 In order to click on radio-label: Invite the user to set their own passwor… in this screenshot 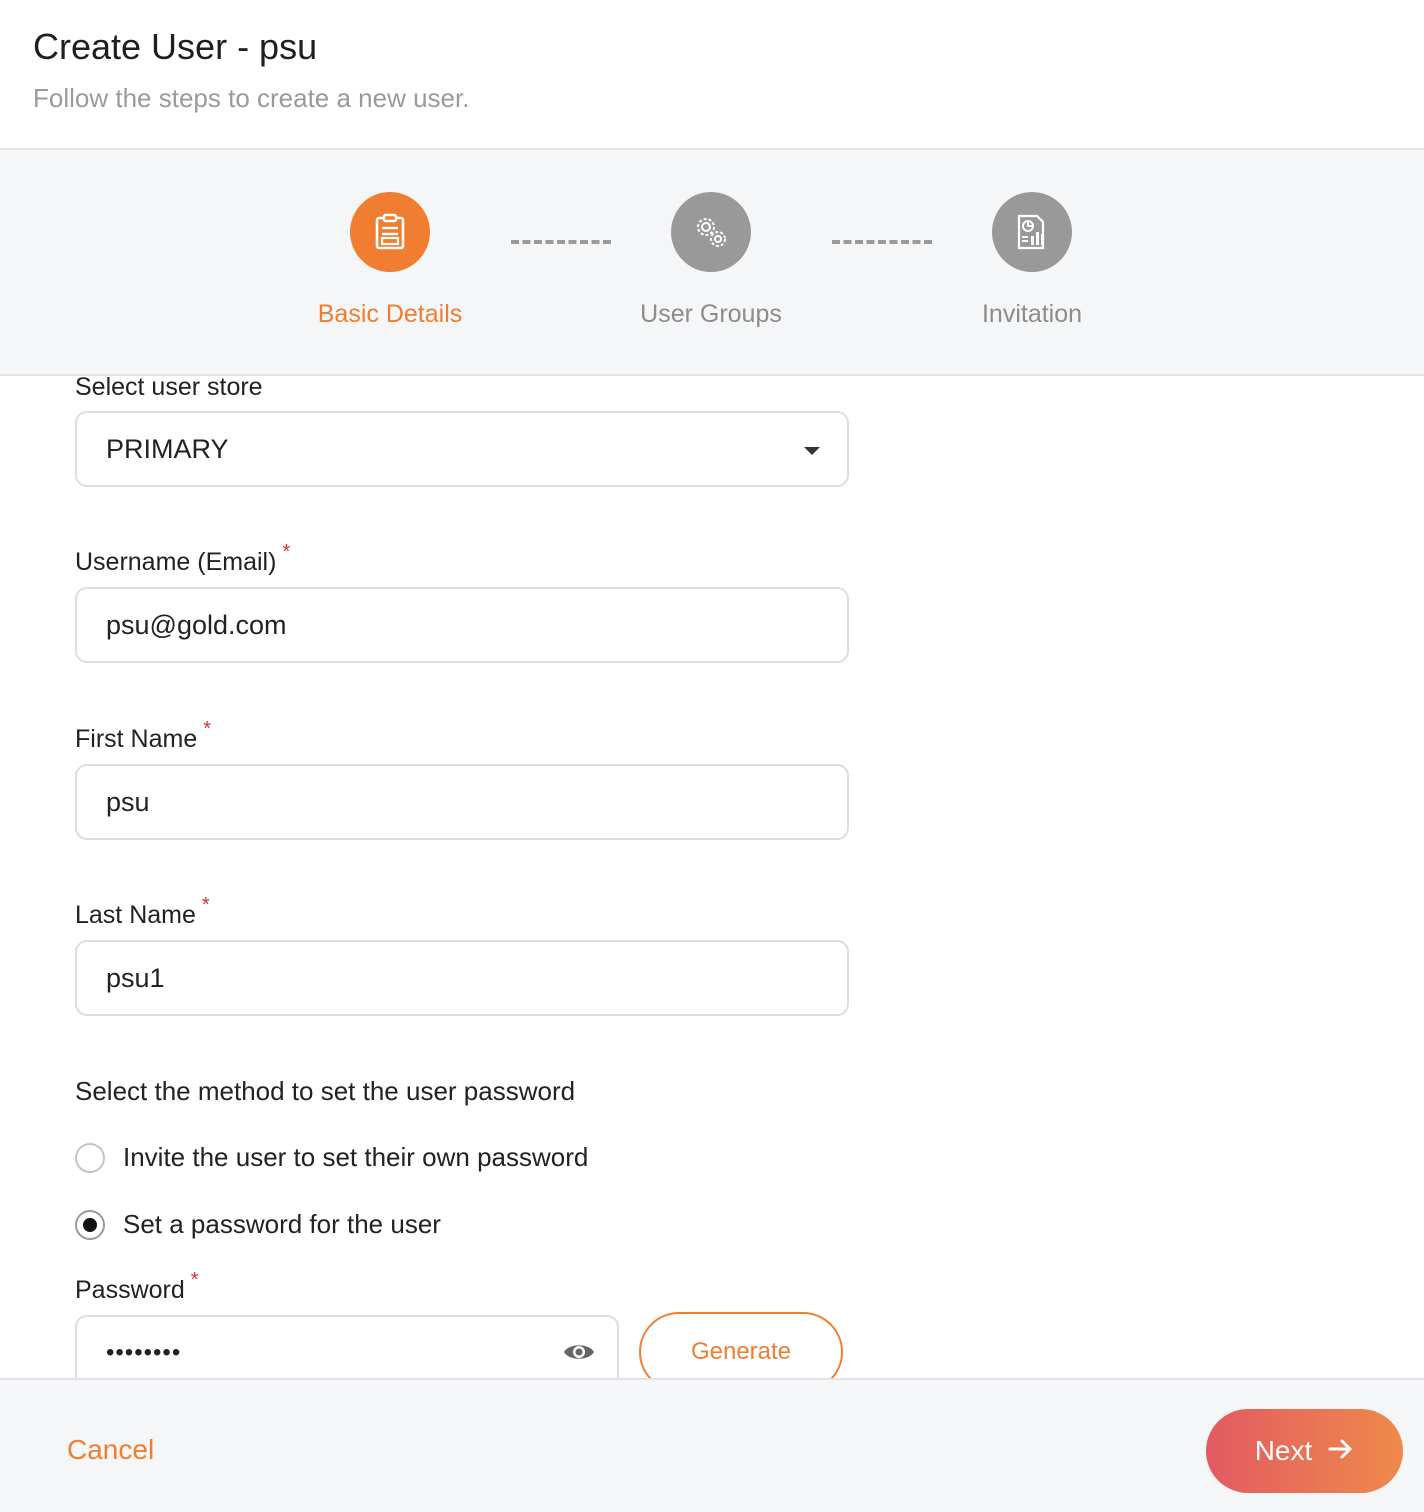, I will do `click(356, 1157)`.